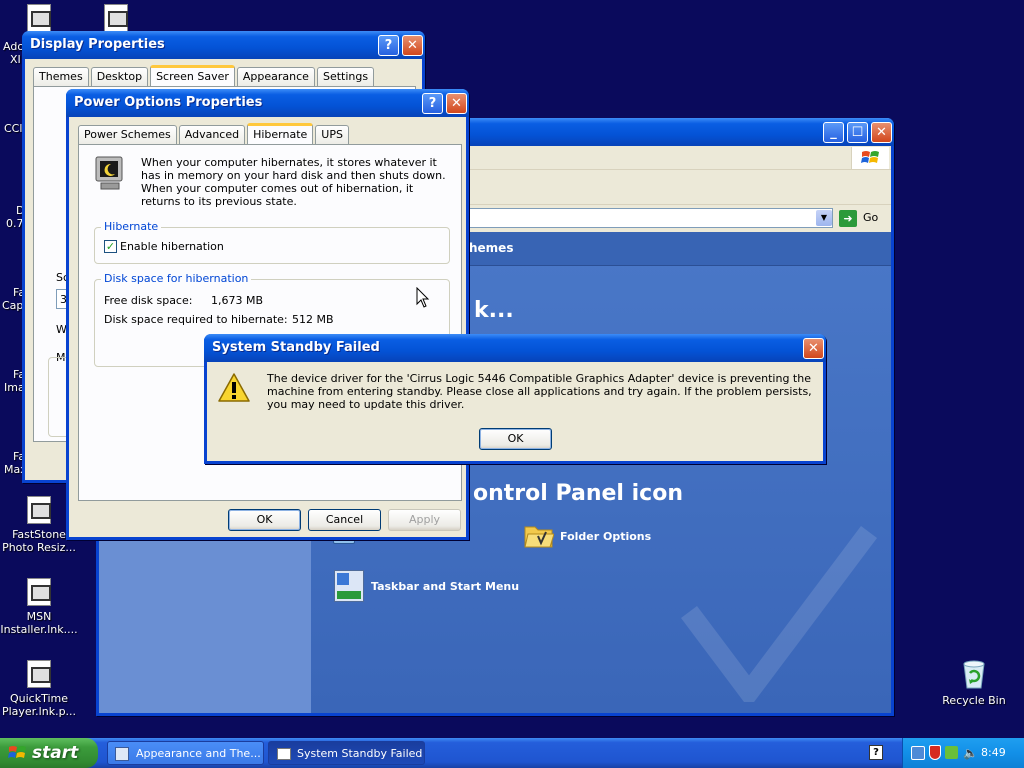 The image size is (1024, 768). Describe the element at coordinates (349, 586) in the screenshot. I see `taskbar-start-icon` at that location.